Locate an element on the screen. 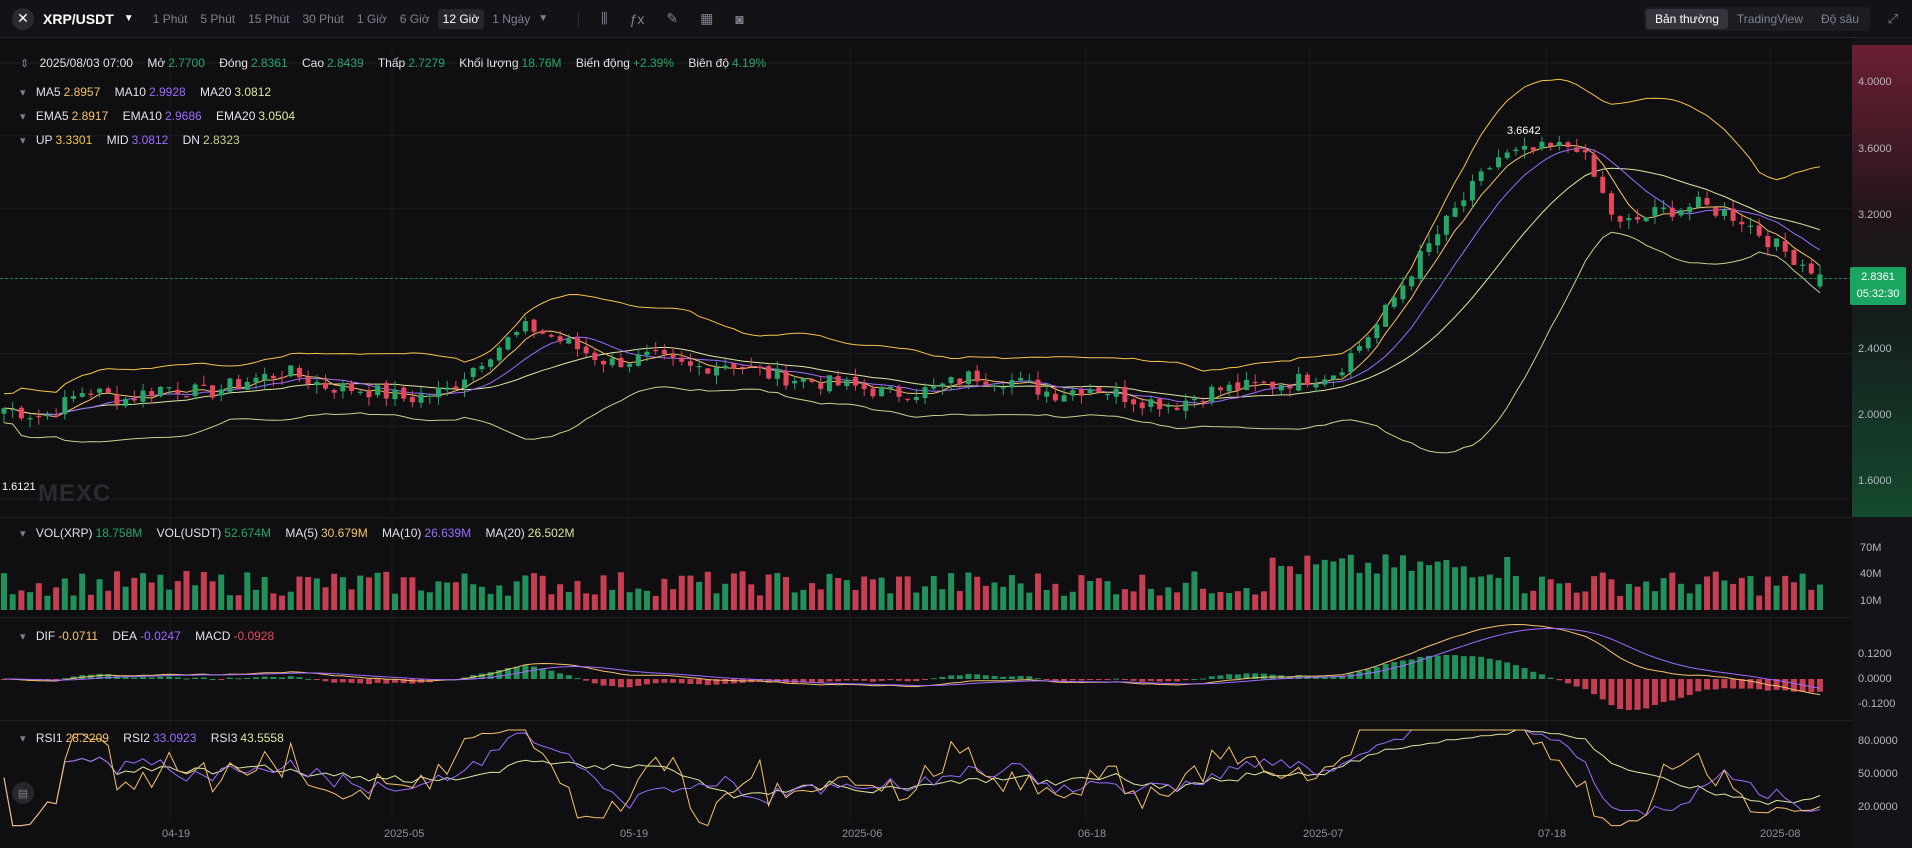 The height and width of the screenshot is (848, 1912). current-price-tag: 2.8361 05:32:30 is located at coordinates (1878, 286).